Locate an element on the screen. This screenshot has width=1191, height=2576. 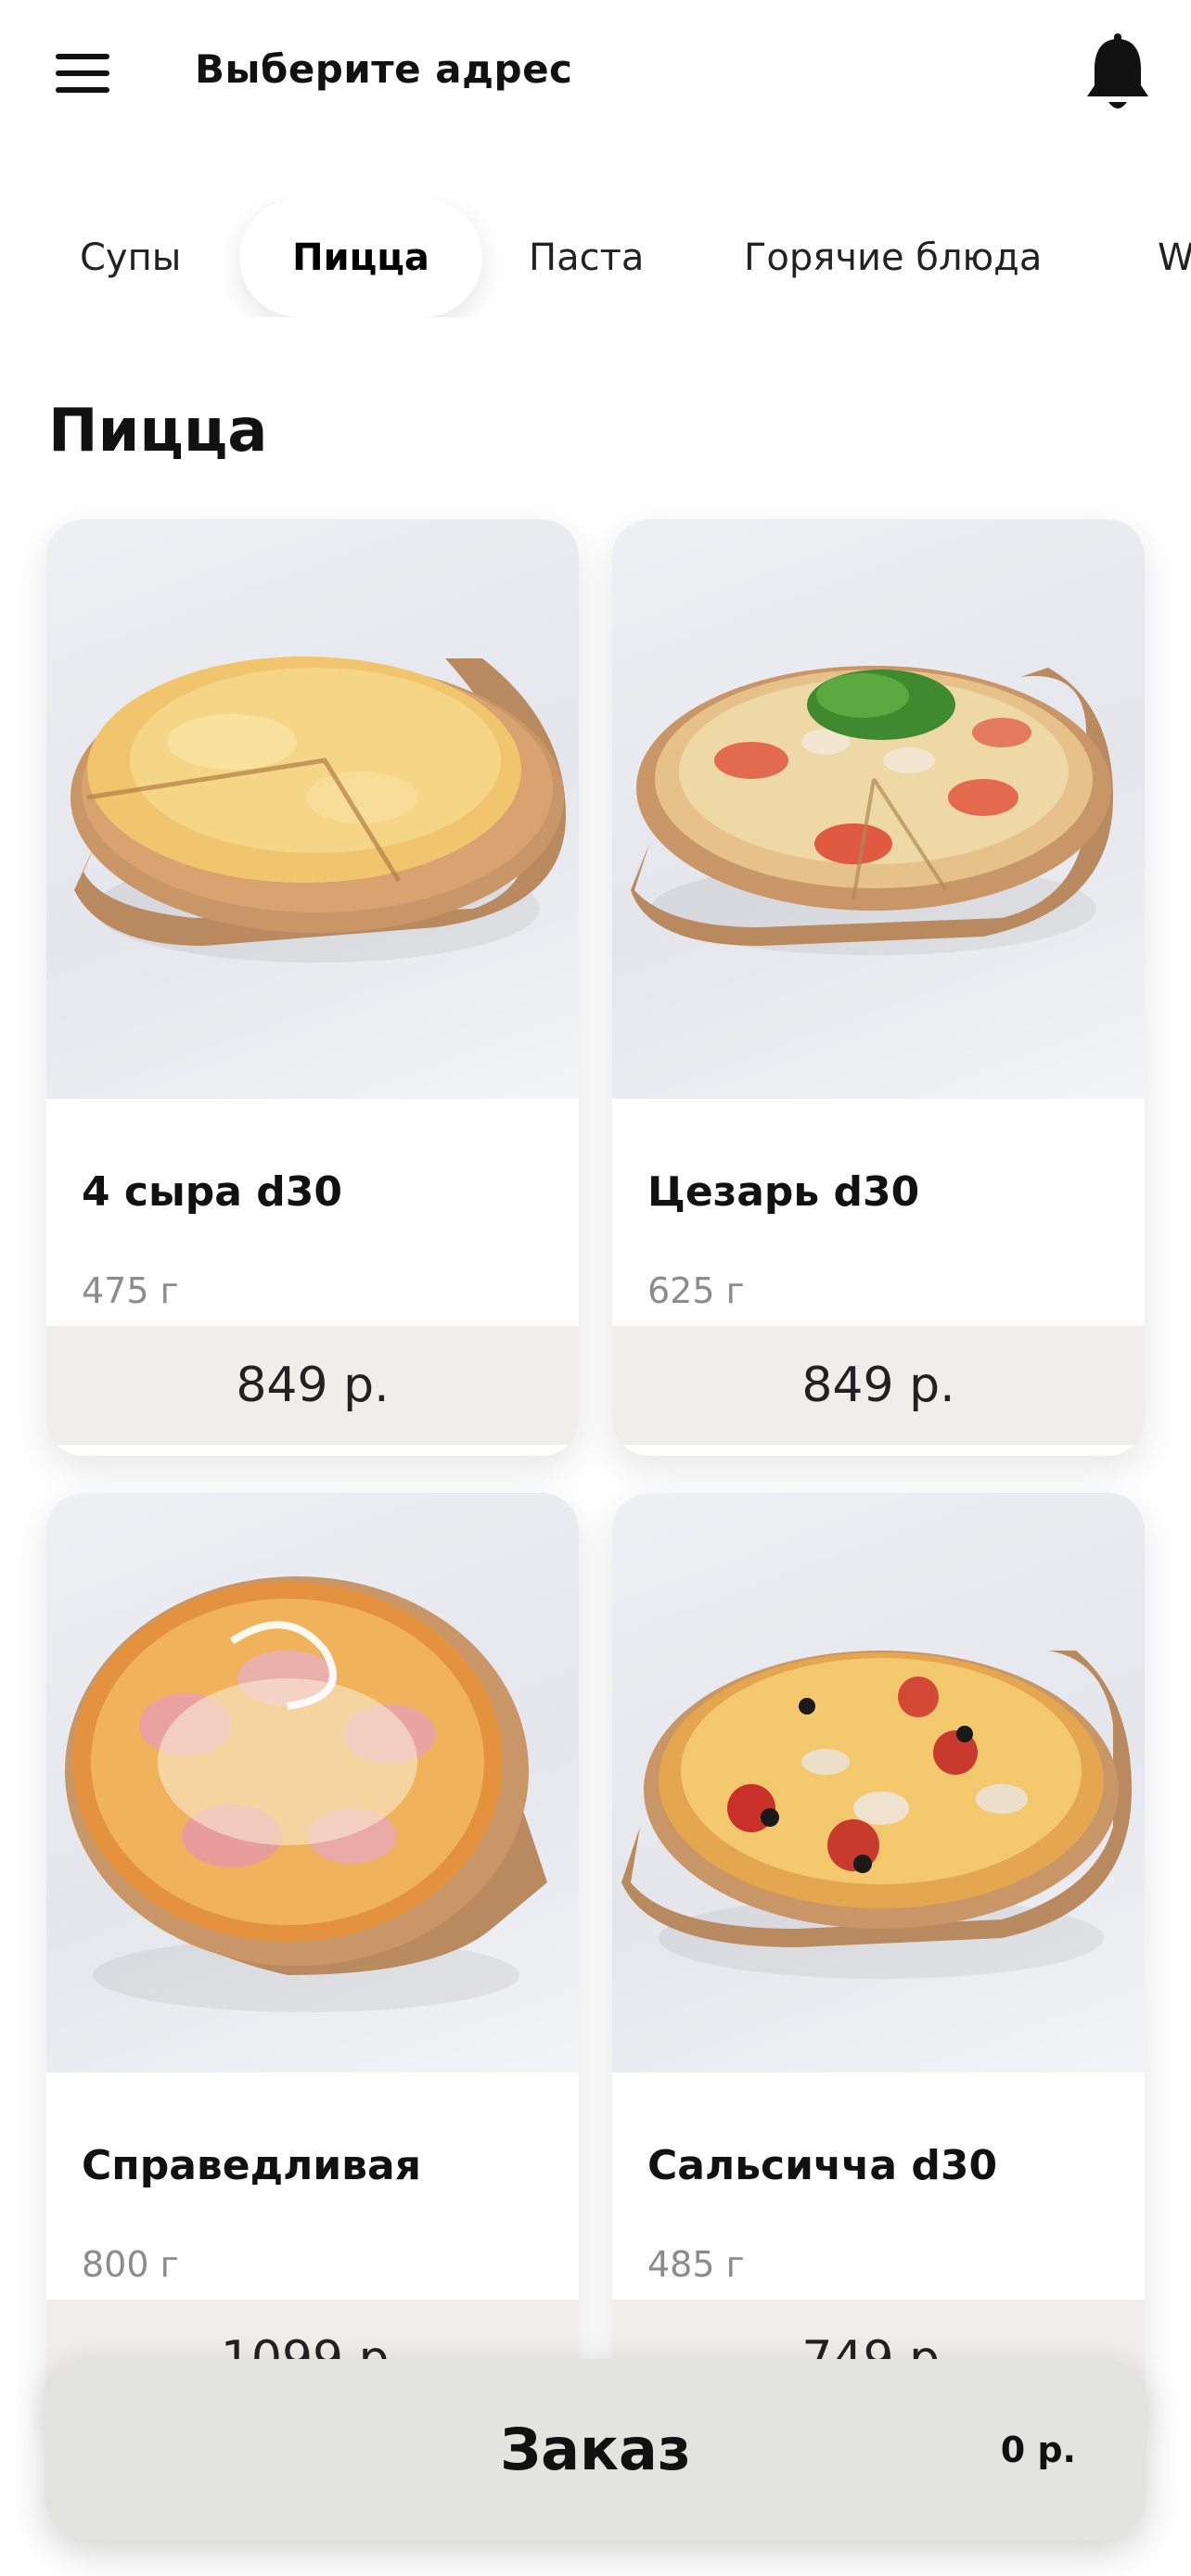
hamburger-menu-icon is located at coordinates (83, 74).